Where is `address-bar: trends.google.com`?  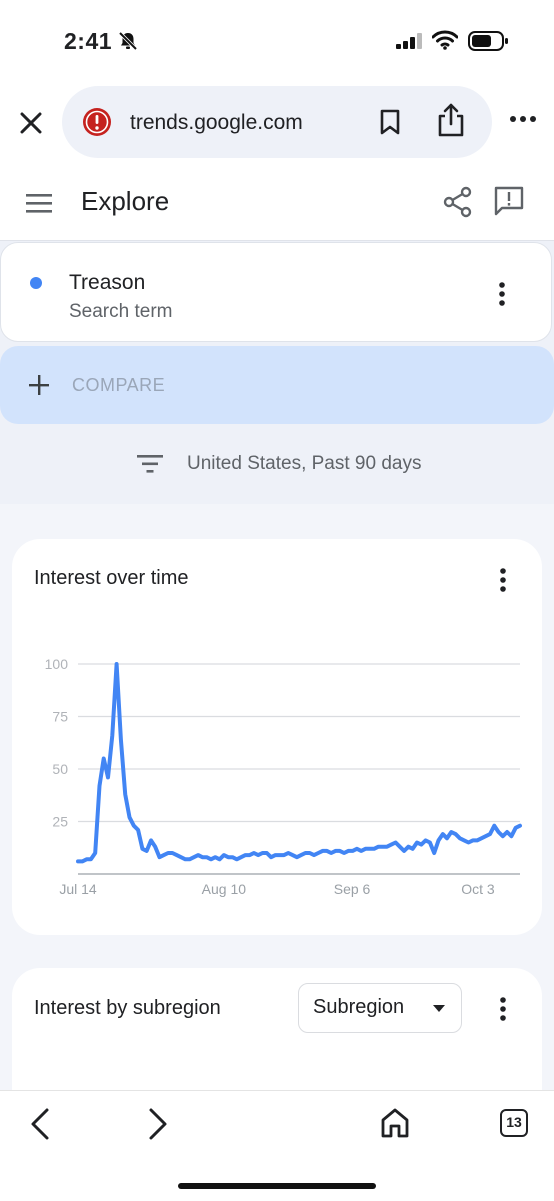 address-bar: trends.google.com is located at coordinates (277, 122).